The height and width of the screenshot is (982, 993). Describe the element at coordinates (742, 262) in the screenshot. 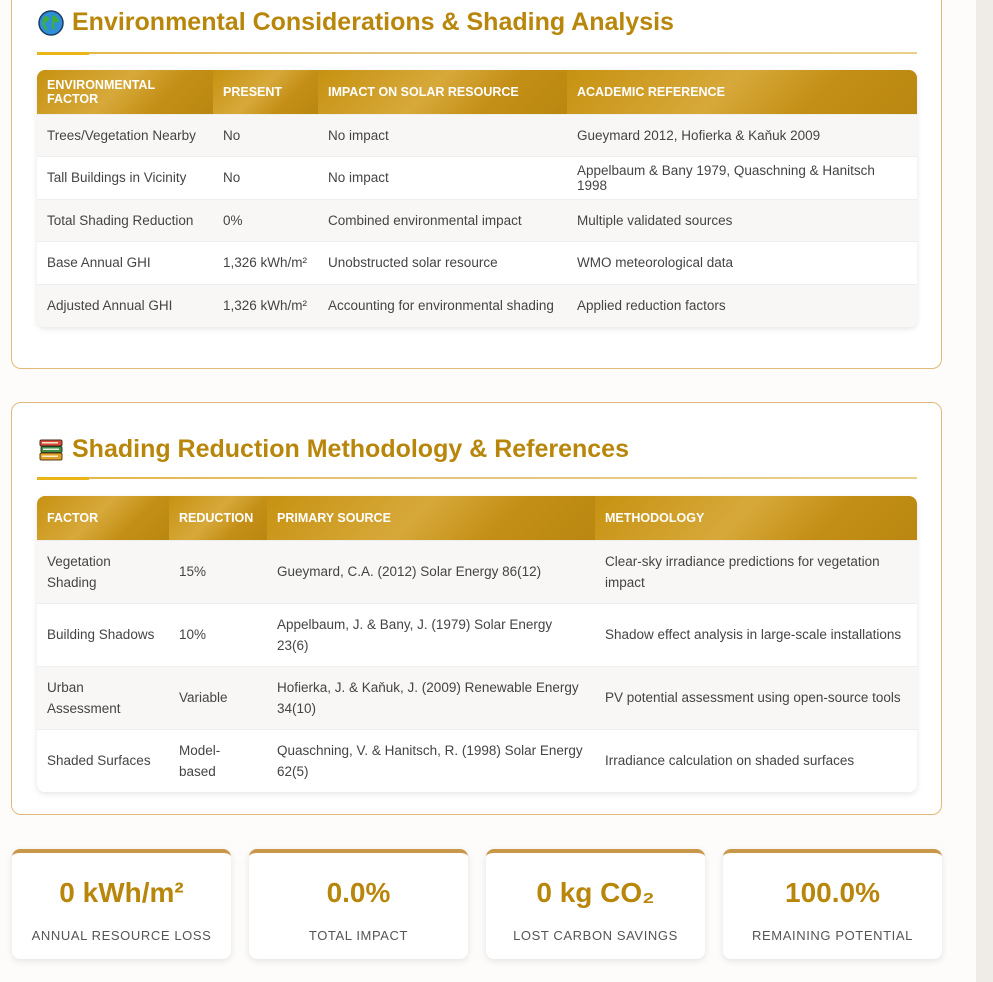

I see `table-cell: WMO meteorological data` at that location.